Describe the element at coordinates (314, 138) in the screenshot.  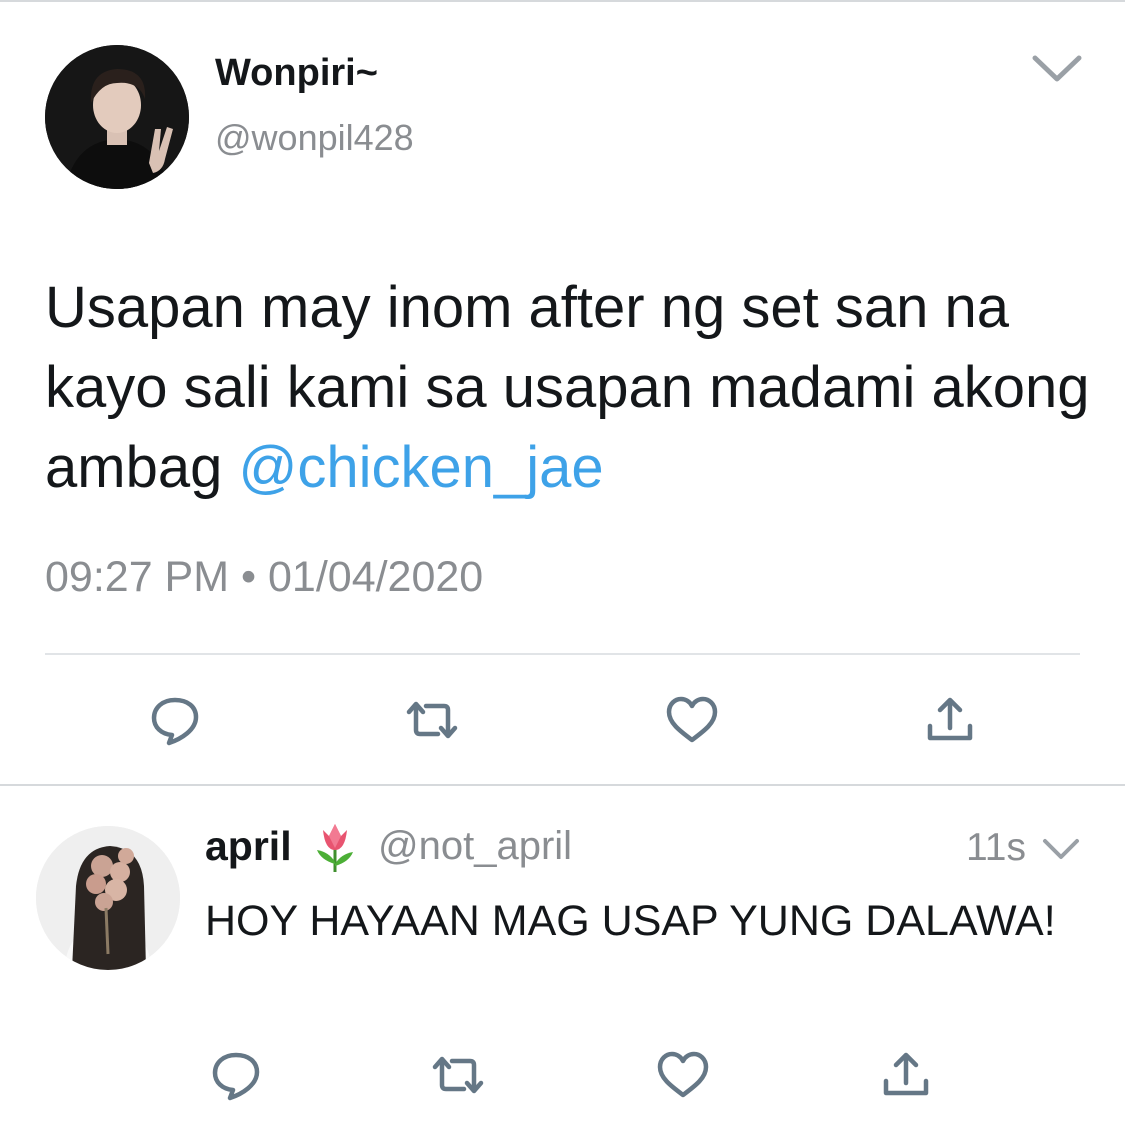
I see `author-handle: @wonpil428` at that location.